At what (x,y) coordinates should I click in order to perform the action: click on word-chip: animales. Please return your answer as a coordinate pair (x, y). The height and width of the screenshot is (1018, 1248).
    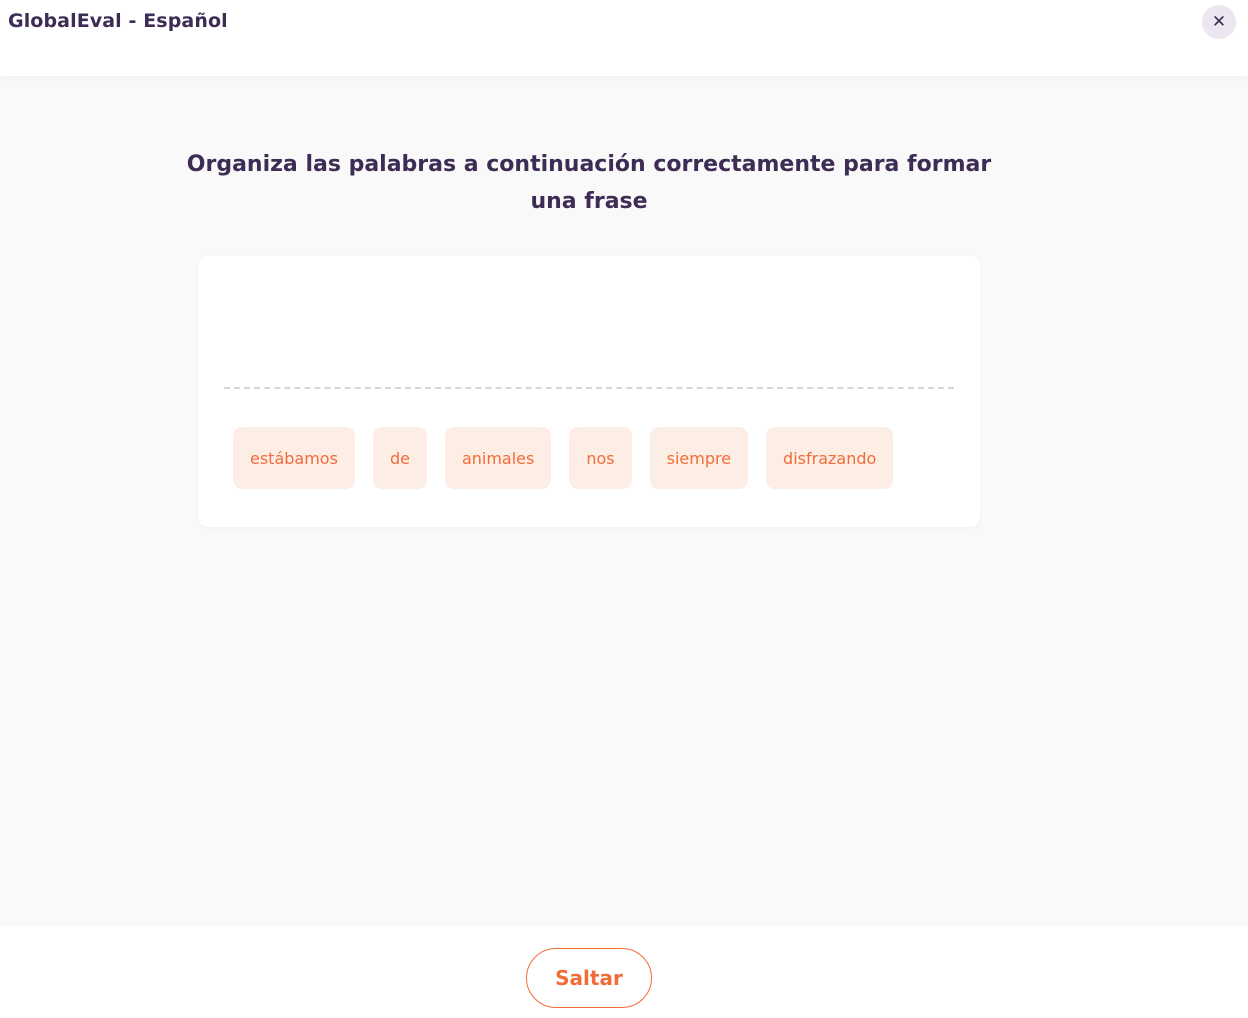
    Looking at the image, I should click on (498, 458).